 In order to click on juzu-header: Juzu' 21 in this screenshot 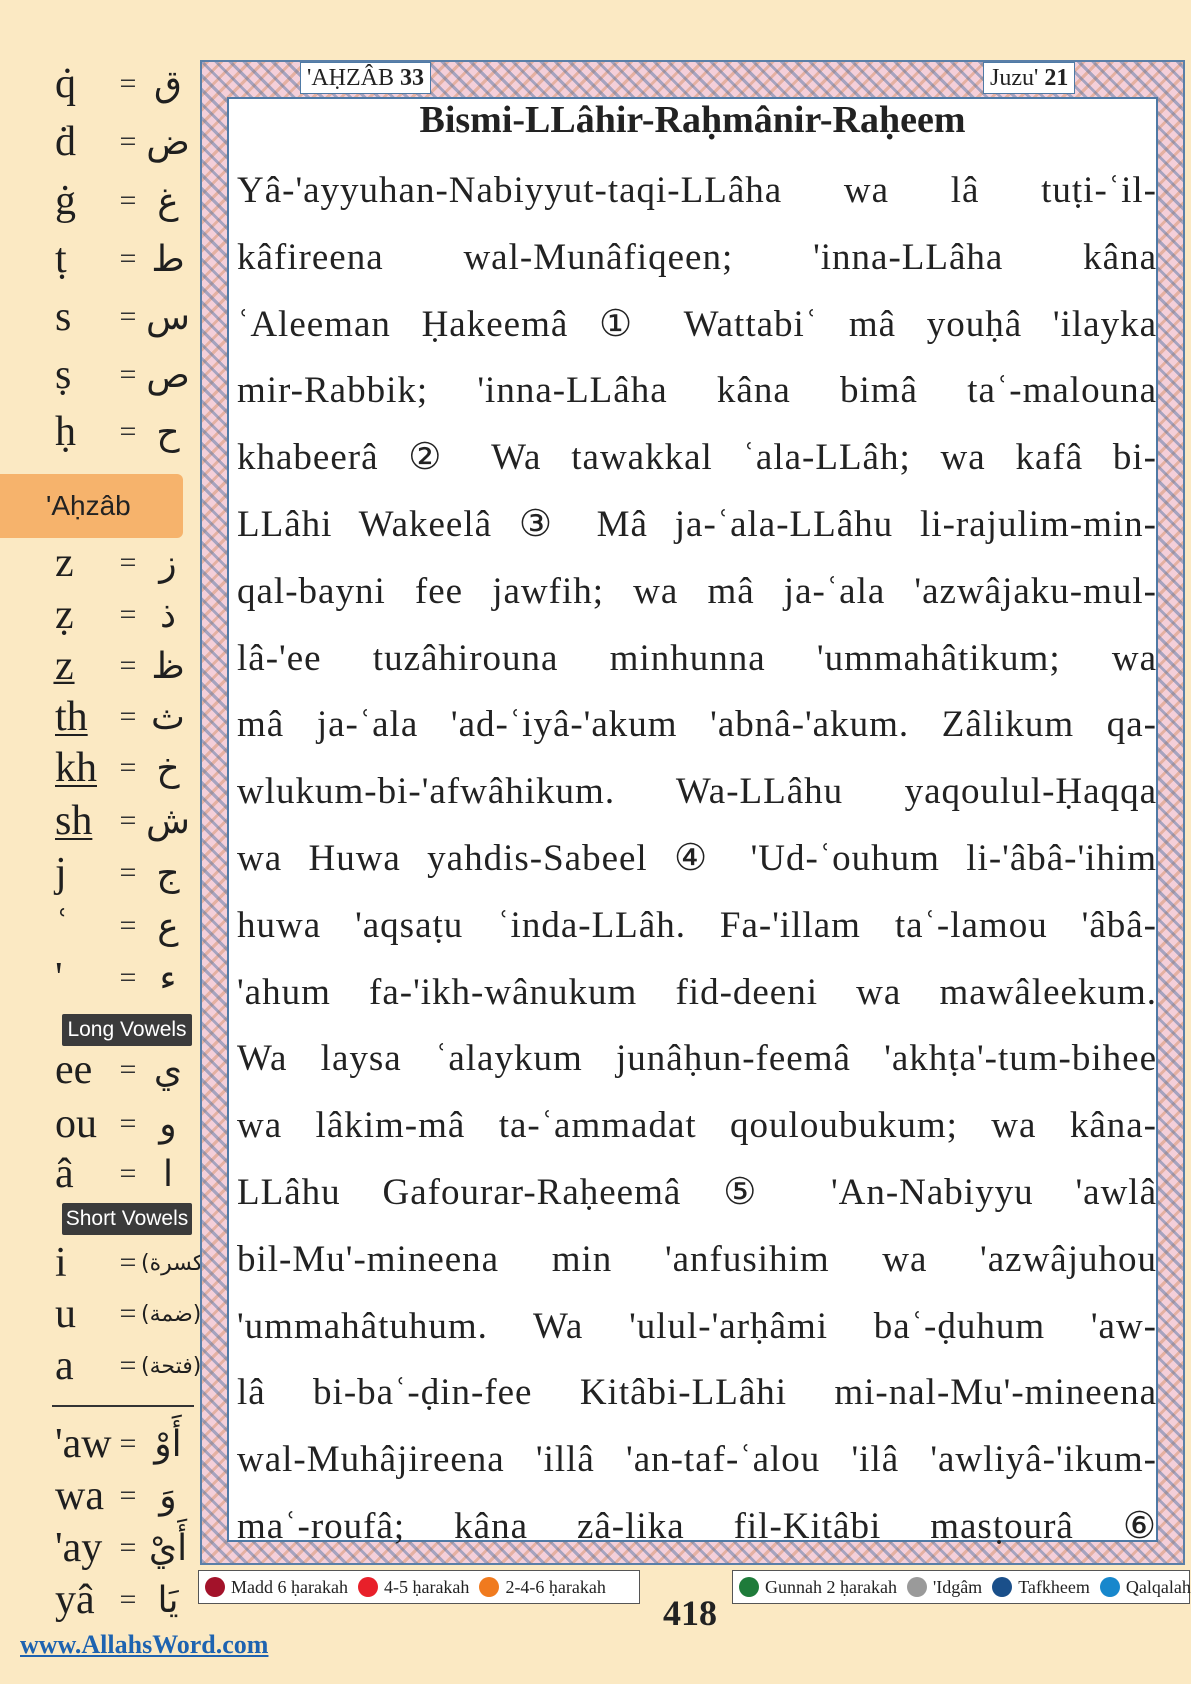, I will do `click(1029, 78)`.